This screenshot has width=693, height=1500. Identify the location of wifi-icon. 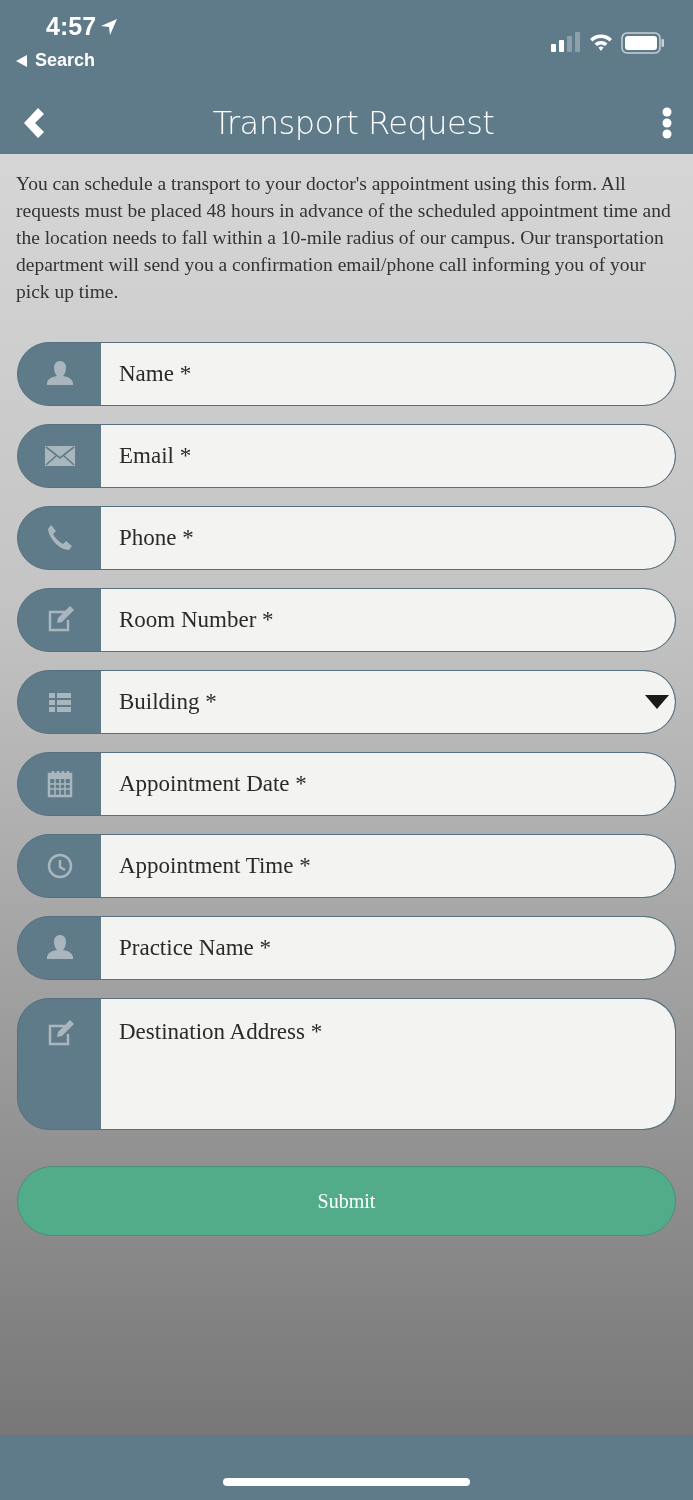
(601, 42).